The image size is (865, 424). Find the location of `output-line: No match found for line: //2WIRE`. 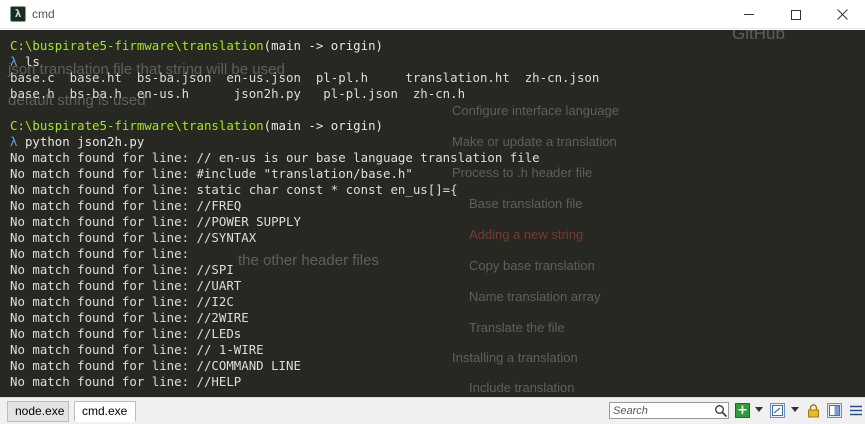

output-line: No match found for line: //2WIRE is located at coordinates (129, 317).